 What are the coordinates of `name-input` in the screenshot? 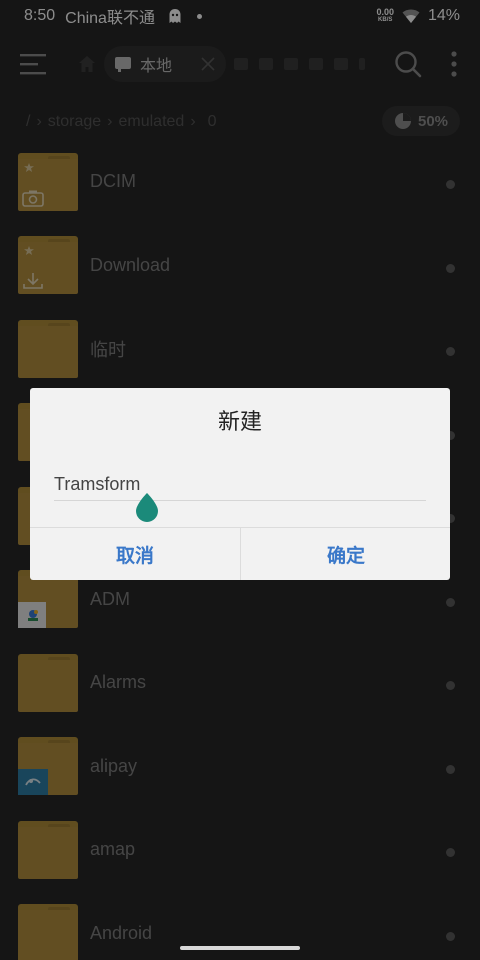 It's located at (240, 484).